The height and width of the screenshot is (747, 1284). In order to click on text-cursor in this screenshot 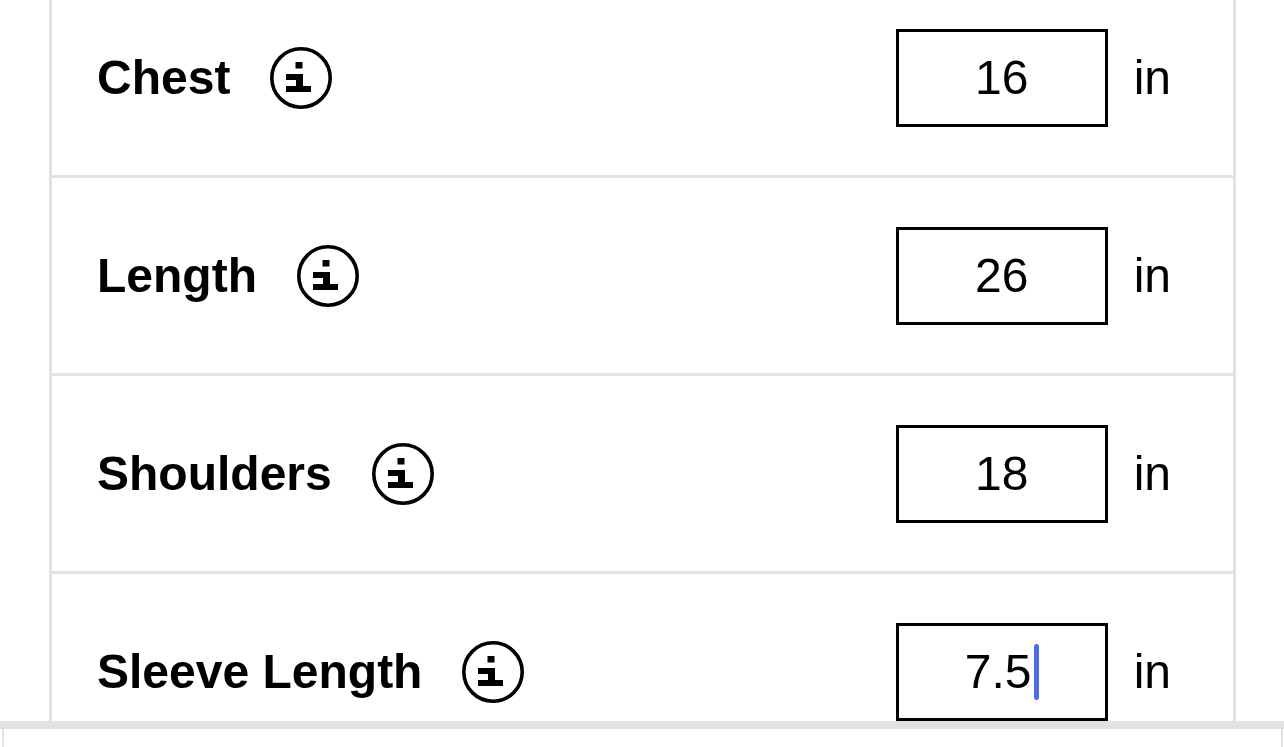, I will do `click(1036, 671)`.